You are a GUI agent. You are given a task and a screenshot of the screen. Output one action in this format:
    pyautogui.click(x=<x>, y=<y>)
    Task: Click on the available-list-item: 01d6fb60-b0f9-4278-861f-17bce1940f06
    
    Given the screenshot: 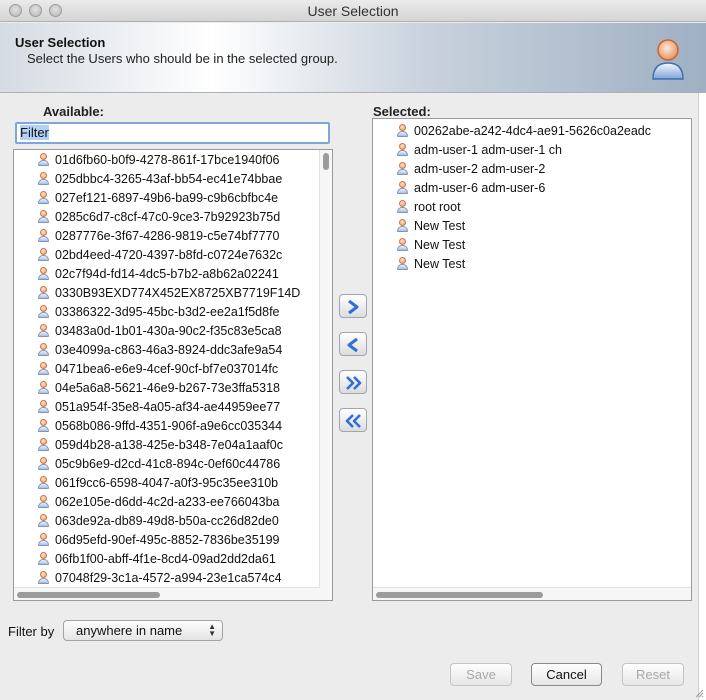 What is the action you would take?
    pyautogui.click(x=159, y=160)
    